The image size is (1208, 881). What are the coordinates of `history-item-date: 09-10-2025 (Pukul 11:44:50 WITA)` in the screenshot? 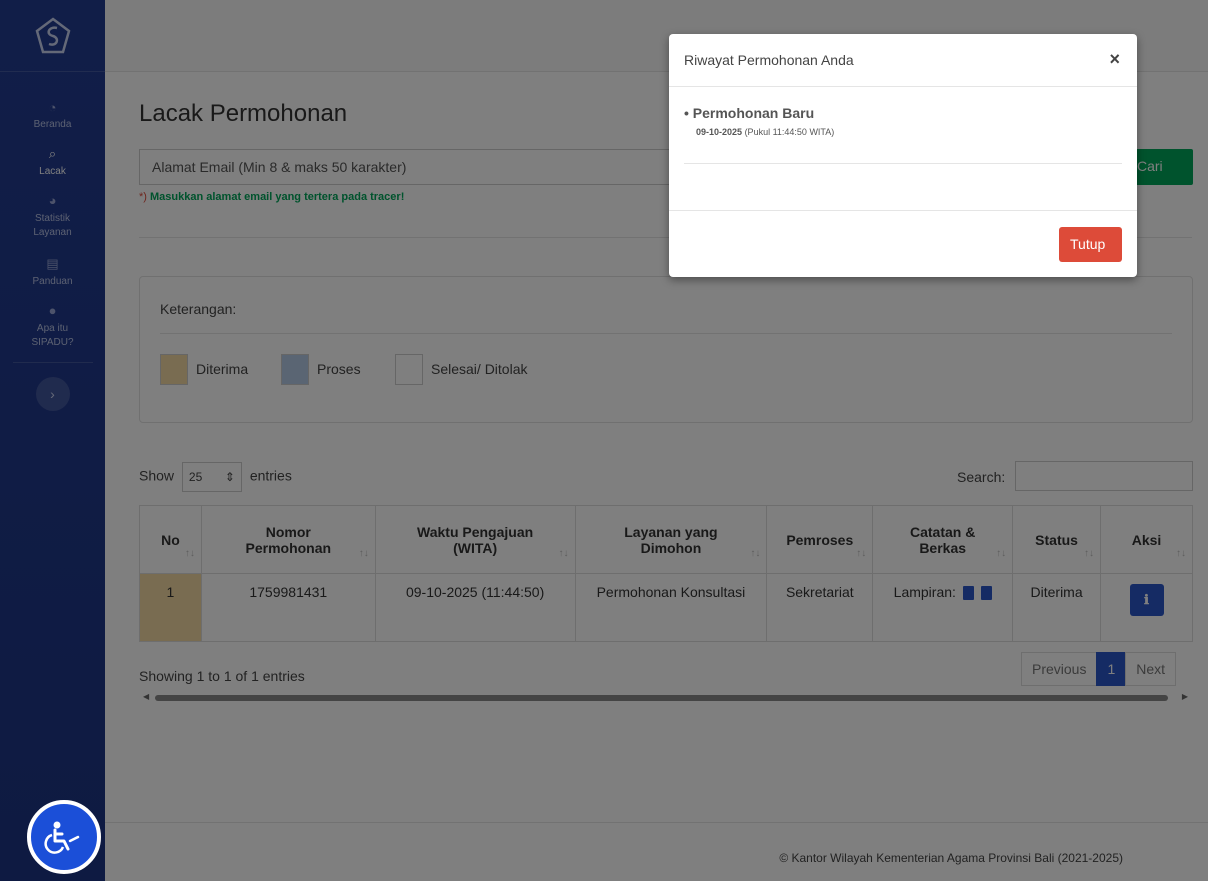 It's located at (909, 132).